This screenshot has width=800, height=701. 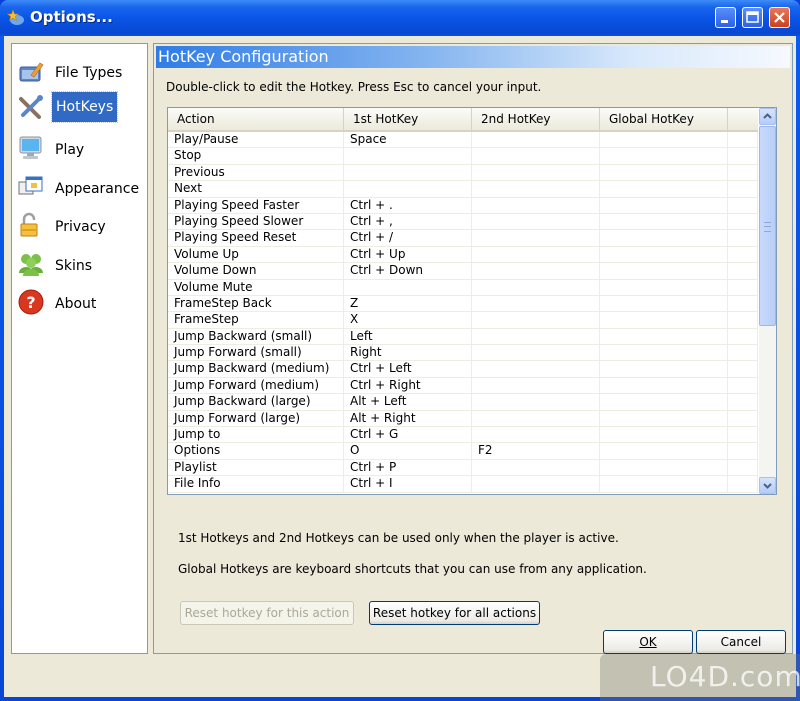 What do you see at coordinates (256, 418) in the screenshot?
I see `cell-action: Jump Forward (large)` at bounding box center [256, 418].